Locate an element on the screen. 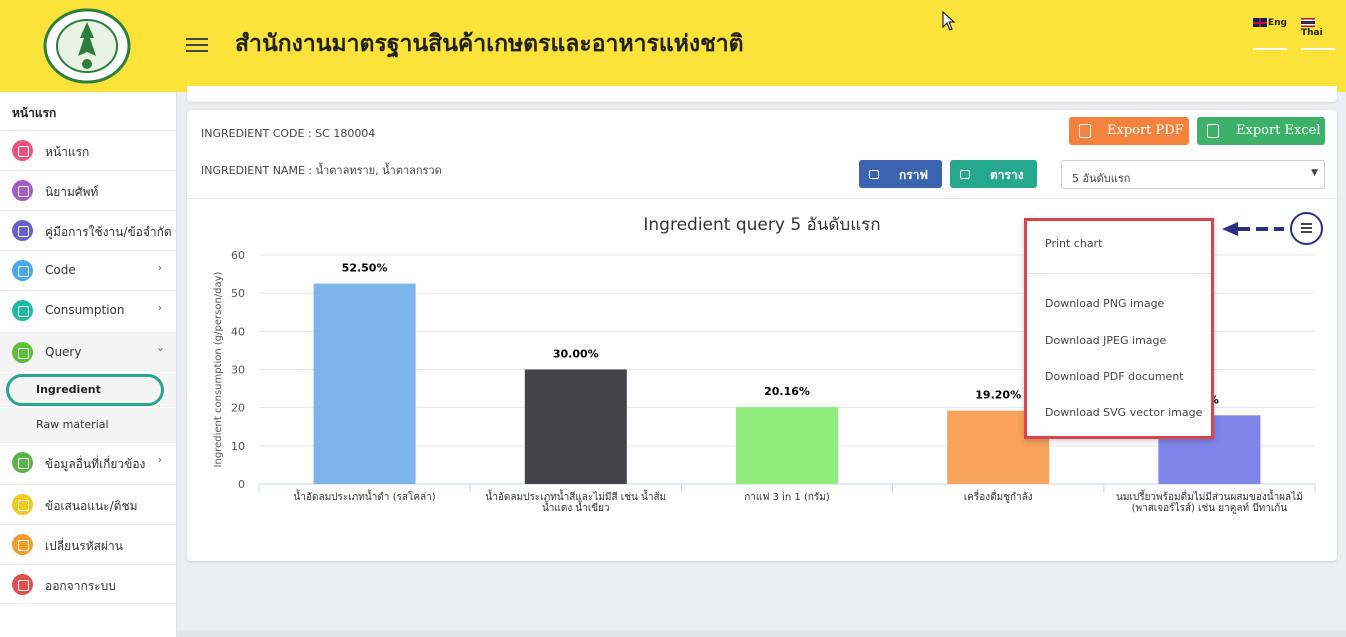 This screenshot has width=1346, height=637. sidebar-item-label: Code is located at coordinates (60, 270).